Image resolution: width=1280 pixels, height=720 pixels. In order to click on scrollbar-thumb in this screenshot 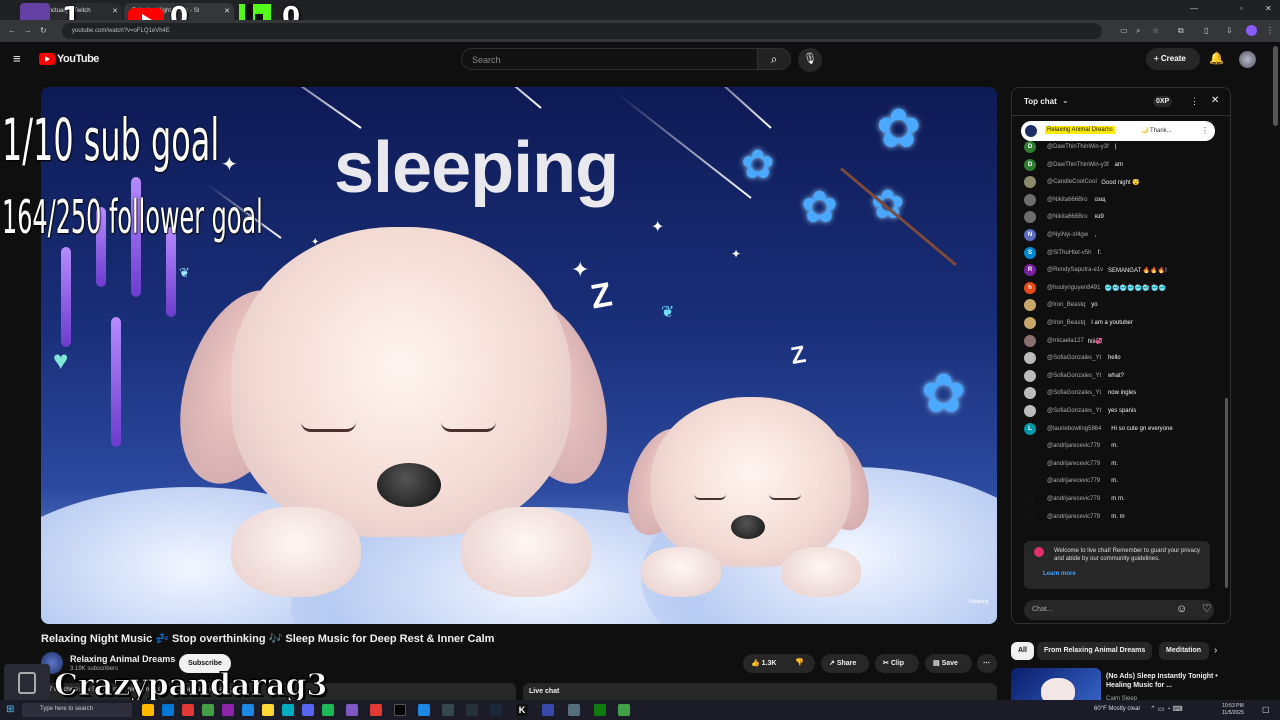, I will do `click(1275, 86)`.